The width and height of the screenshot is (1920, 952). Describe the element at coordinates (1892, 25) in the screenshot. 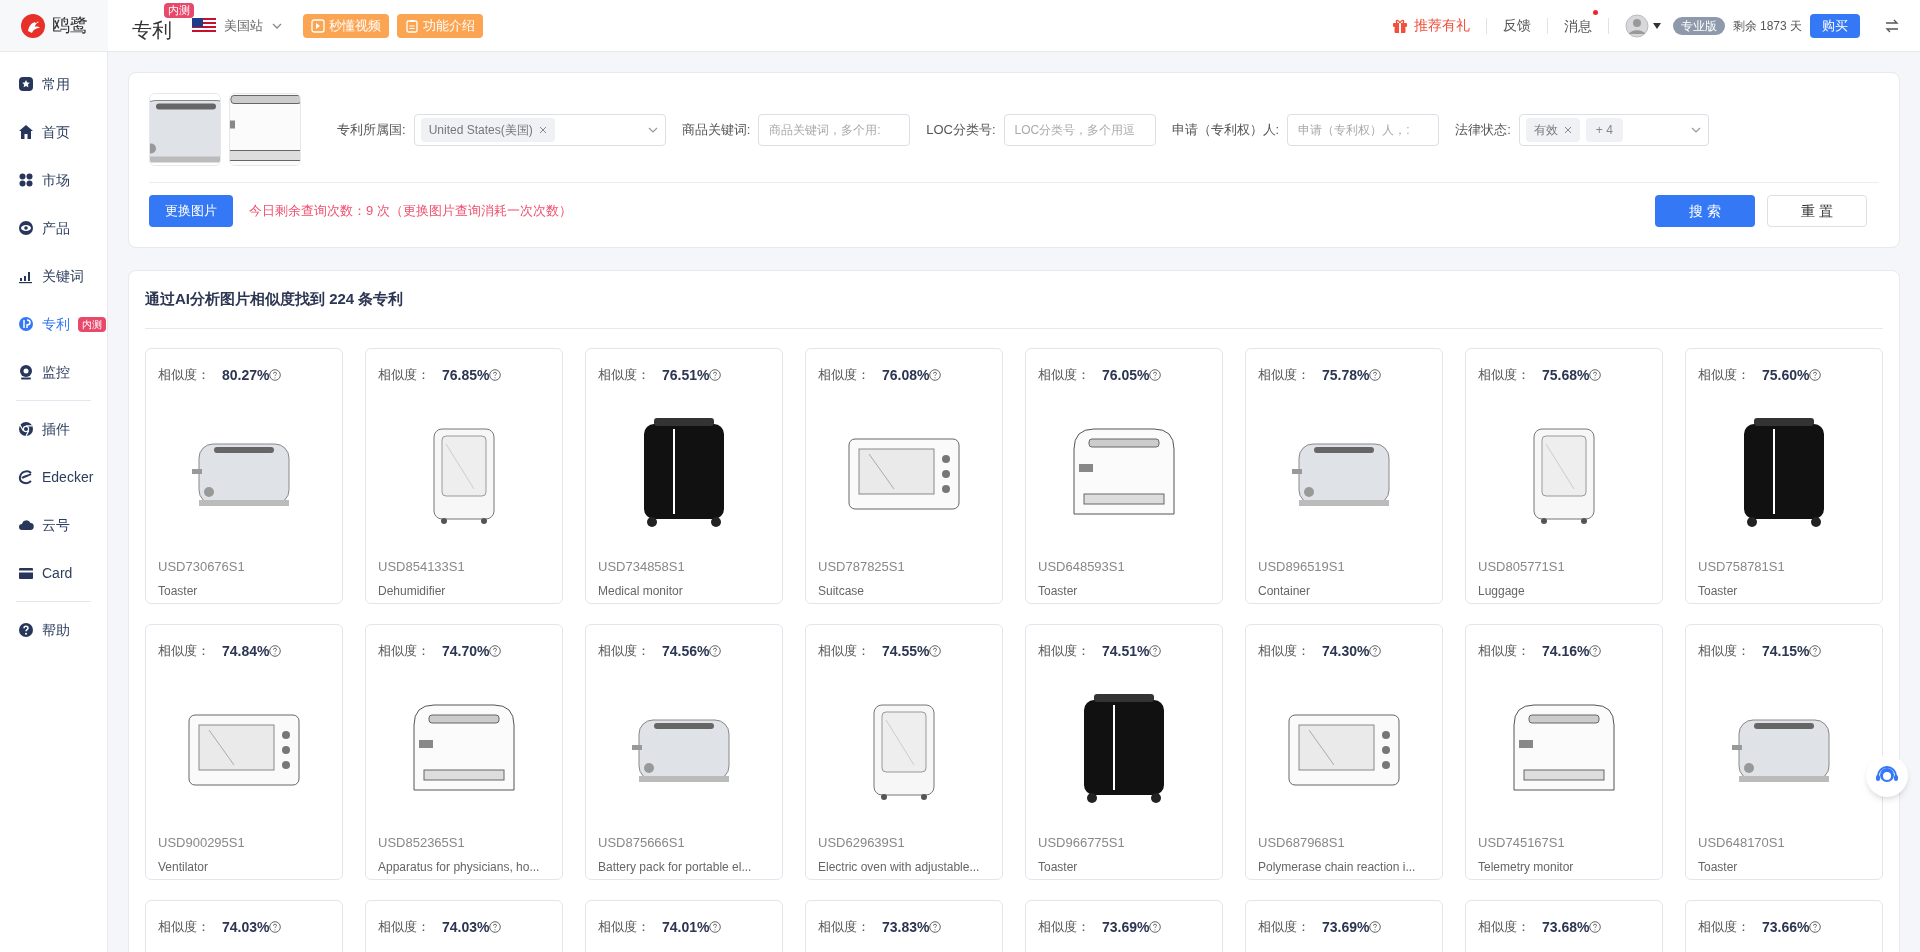

I see `switch-icon` at that location.